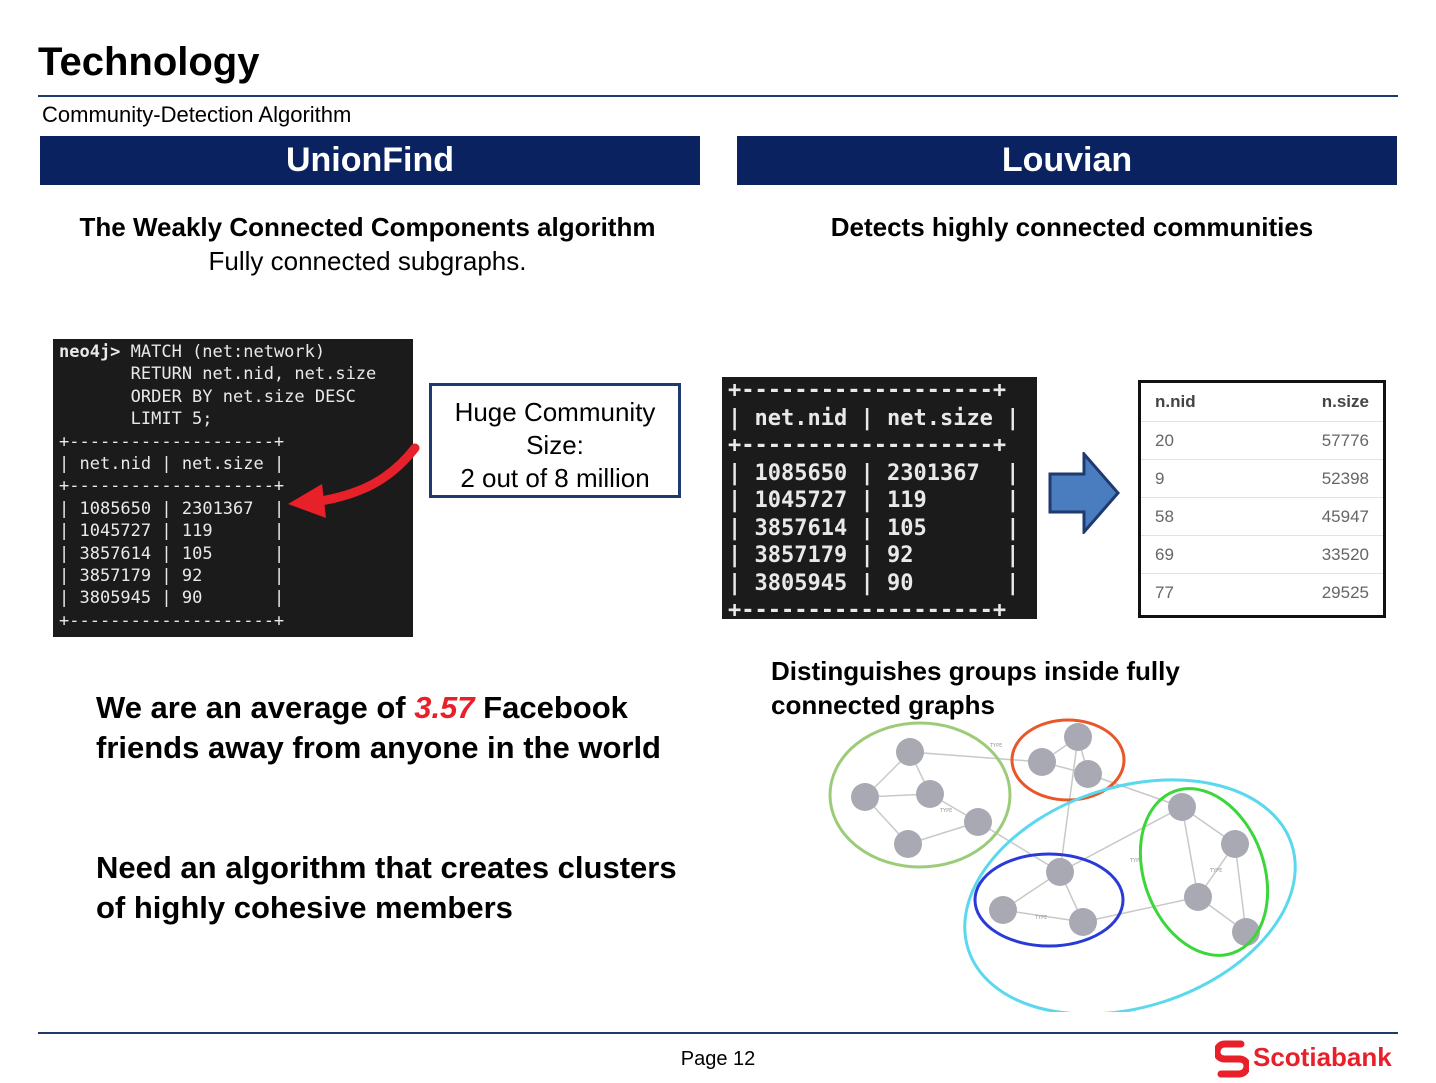  Describe the element at coordinates (555, 412) in the screenshot. I see `callout-line: Huge Community` at that location.